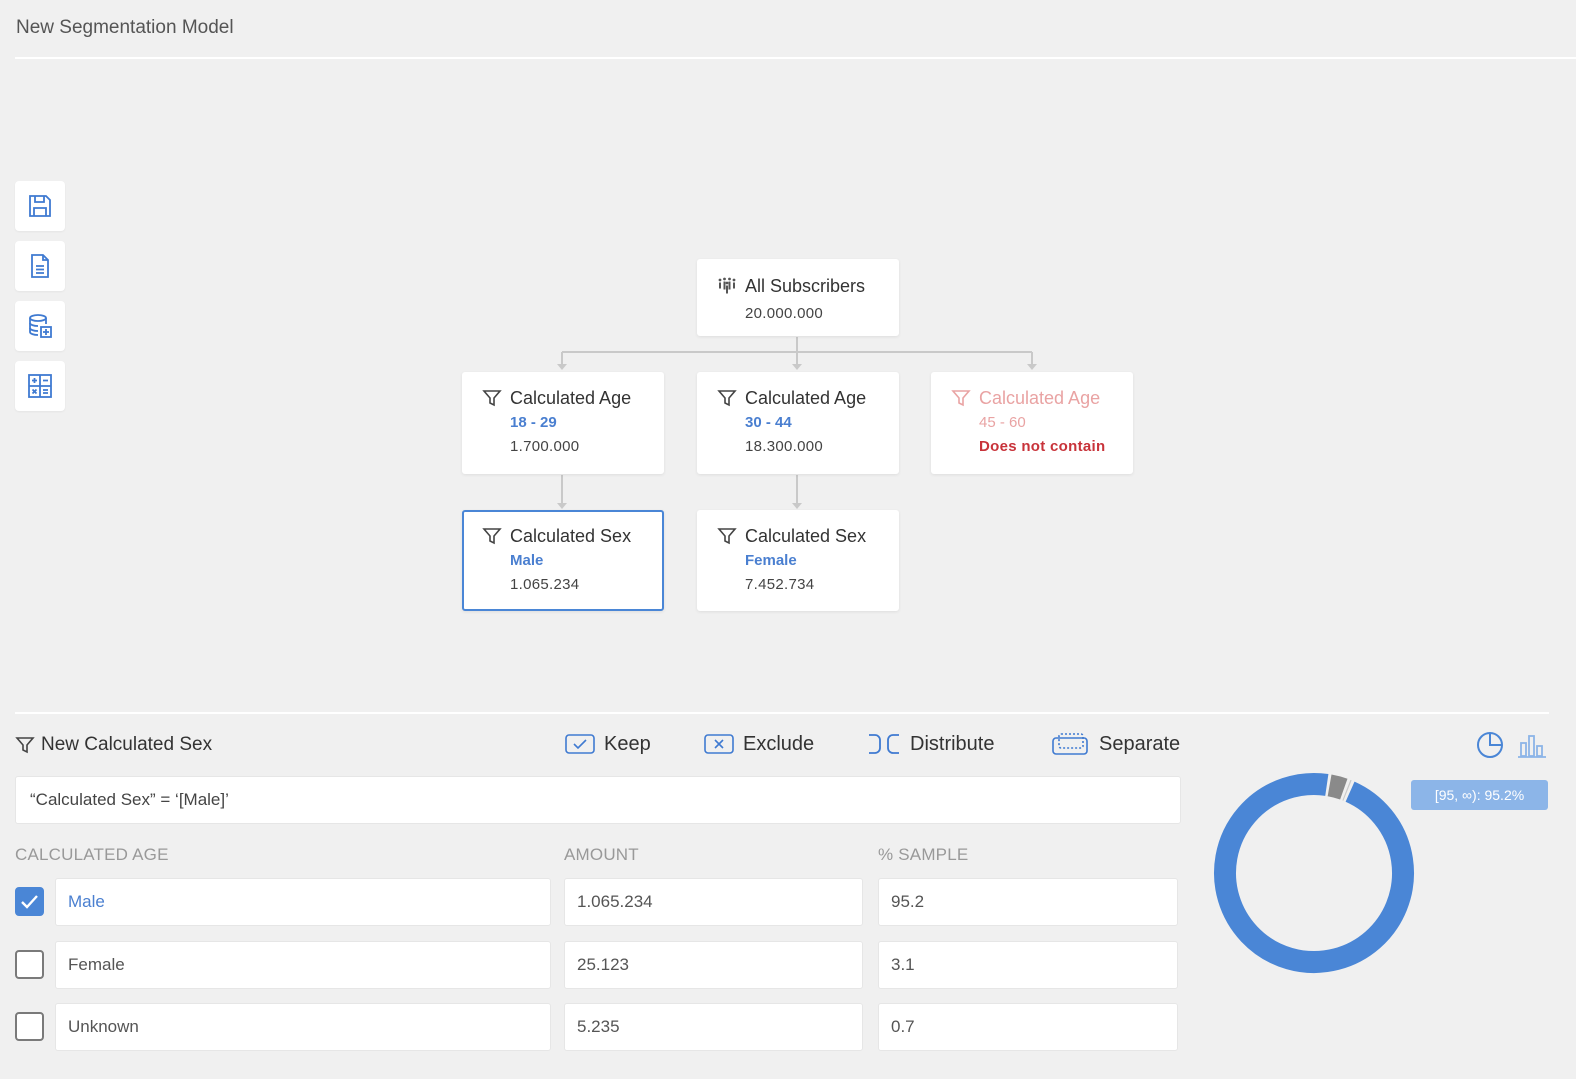  Describe the element at coordinates (303, 902) in the screenshot. I see `row-label-male: Male` at that location.